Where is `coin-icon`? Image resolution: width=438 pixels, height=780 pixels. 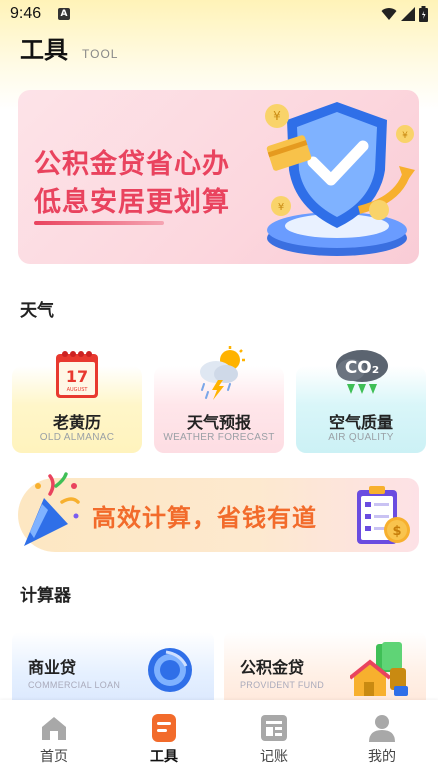 coin-icon is located at coordinates (170, 670).